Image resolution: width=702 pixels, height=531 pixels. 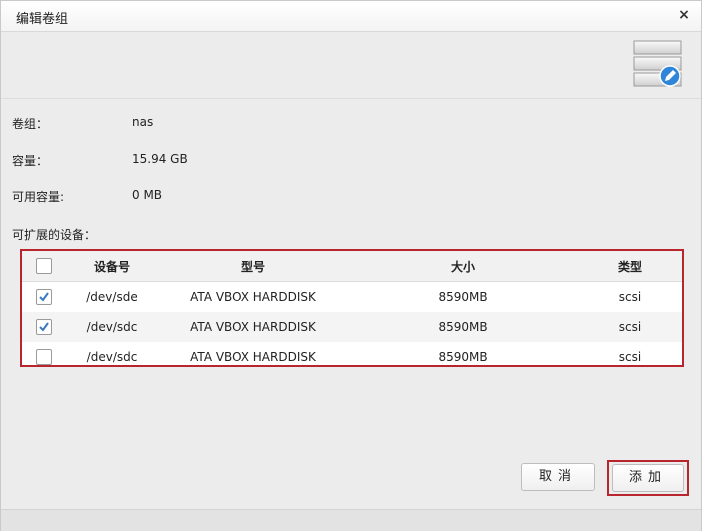 What do you see at coordinates (162, 123) in the screenshot?
I see `info-row-volume: 卷组： nas` at bounding box center [162, 123].